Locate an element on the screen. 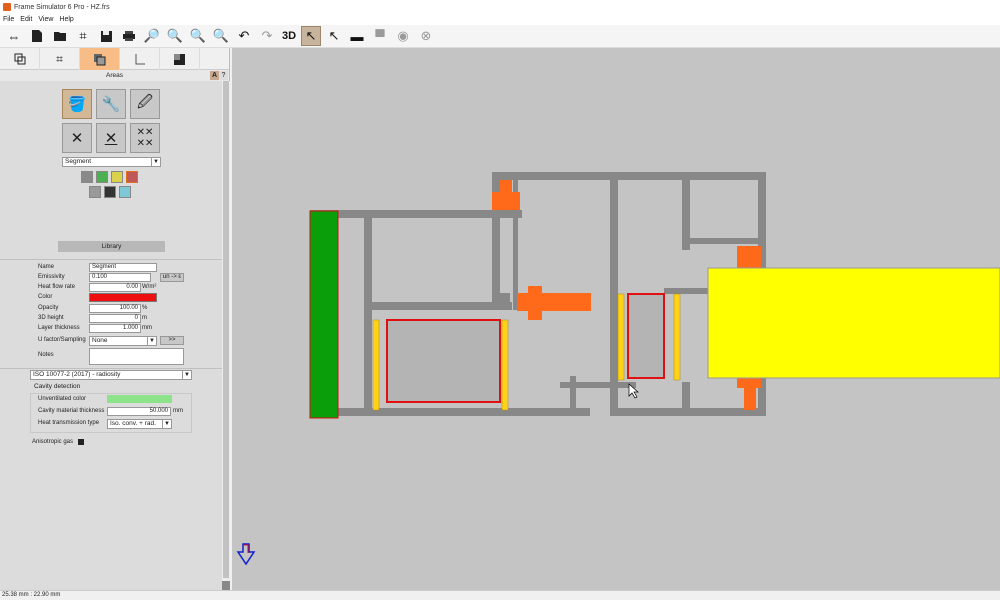 This screenshot has height=600, width=1000. color-label: Color is located at coordinates (45, 297).